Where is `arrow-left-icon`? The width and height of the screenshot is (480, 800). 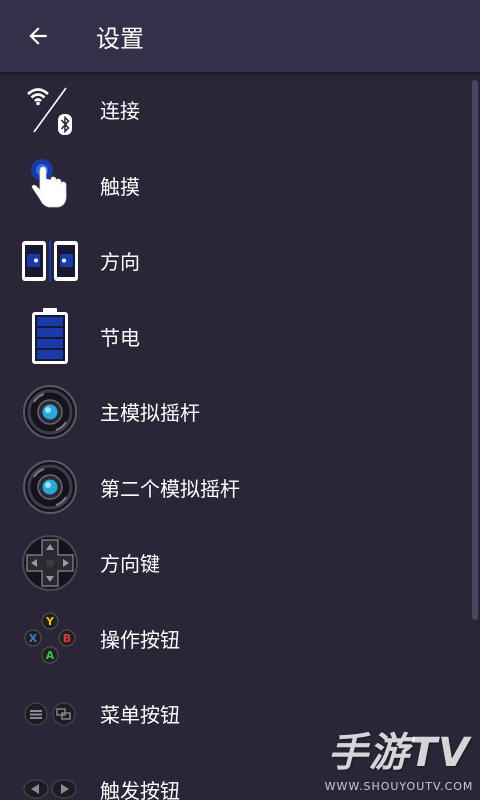
arrow-left-icon is located at coordinates (38, 36).